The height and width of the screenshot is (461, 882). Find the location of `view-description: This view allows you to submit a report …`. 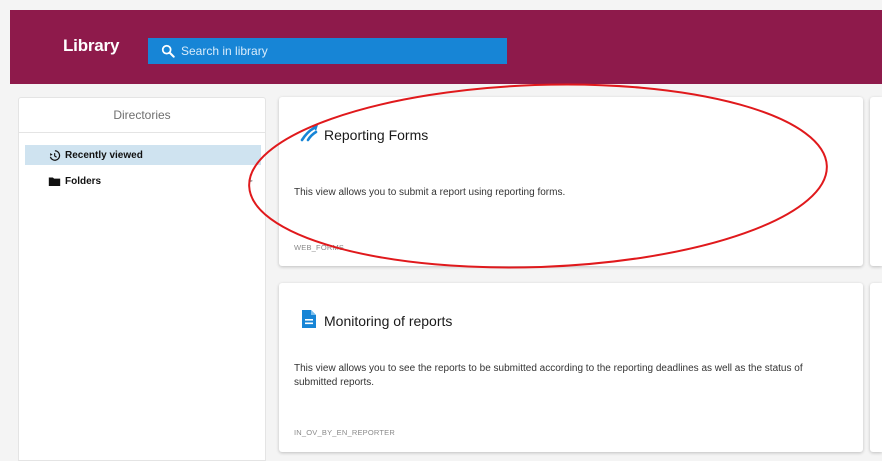

view-description: This view allows you to submit a report … is located at coordinates (430, 192).